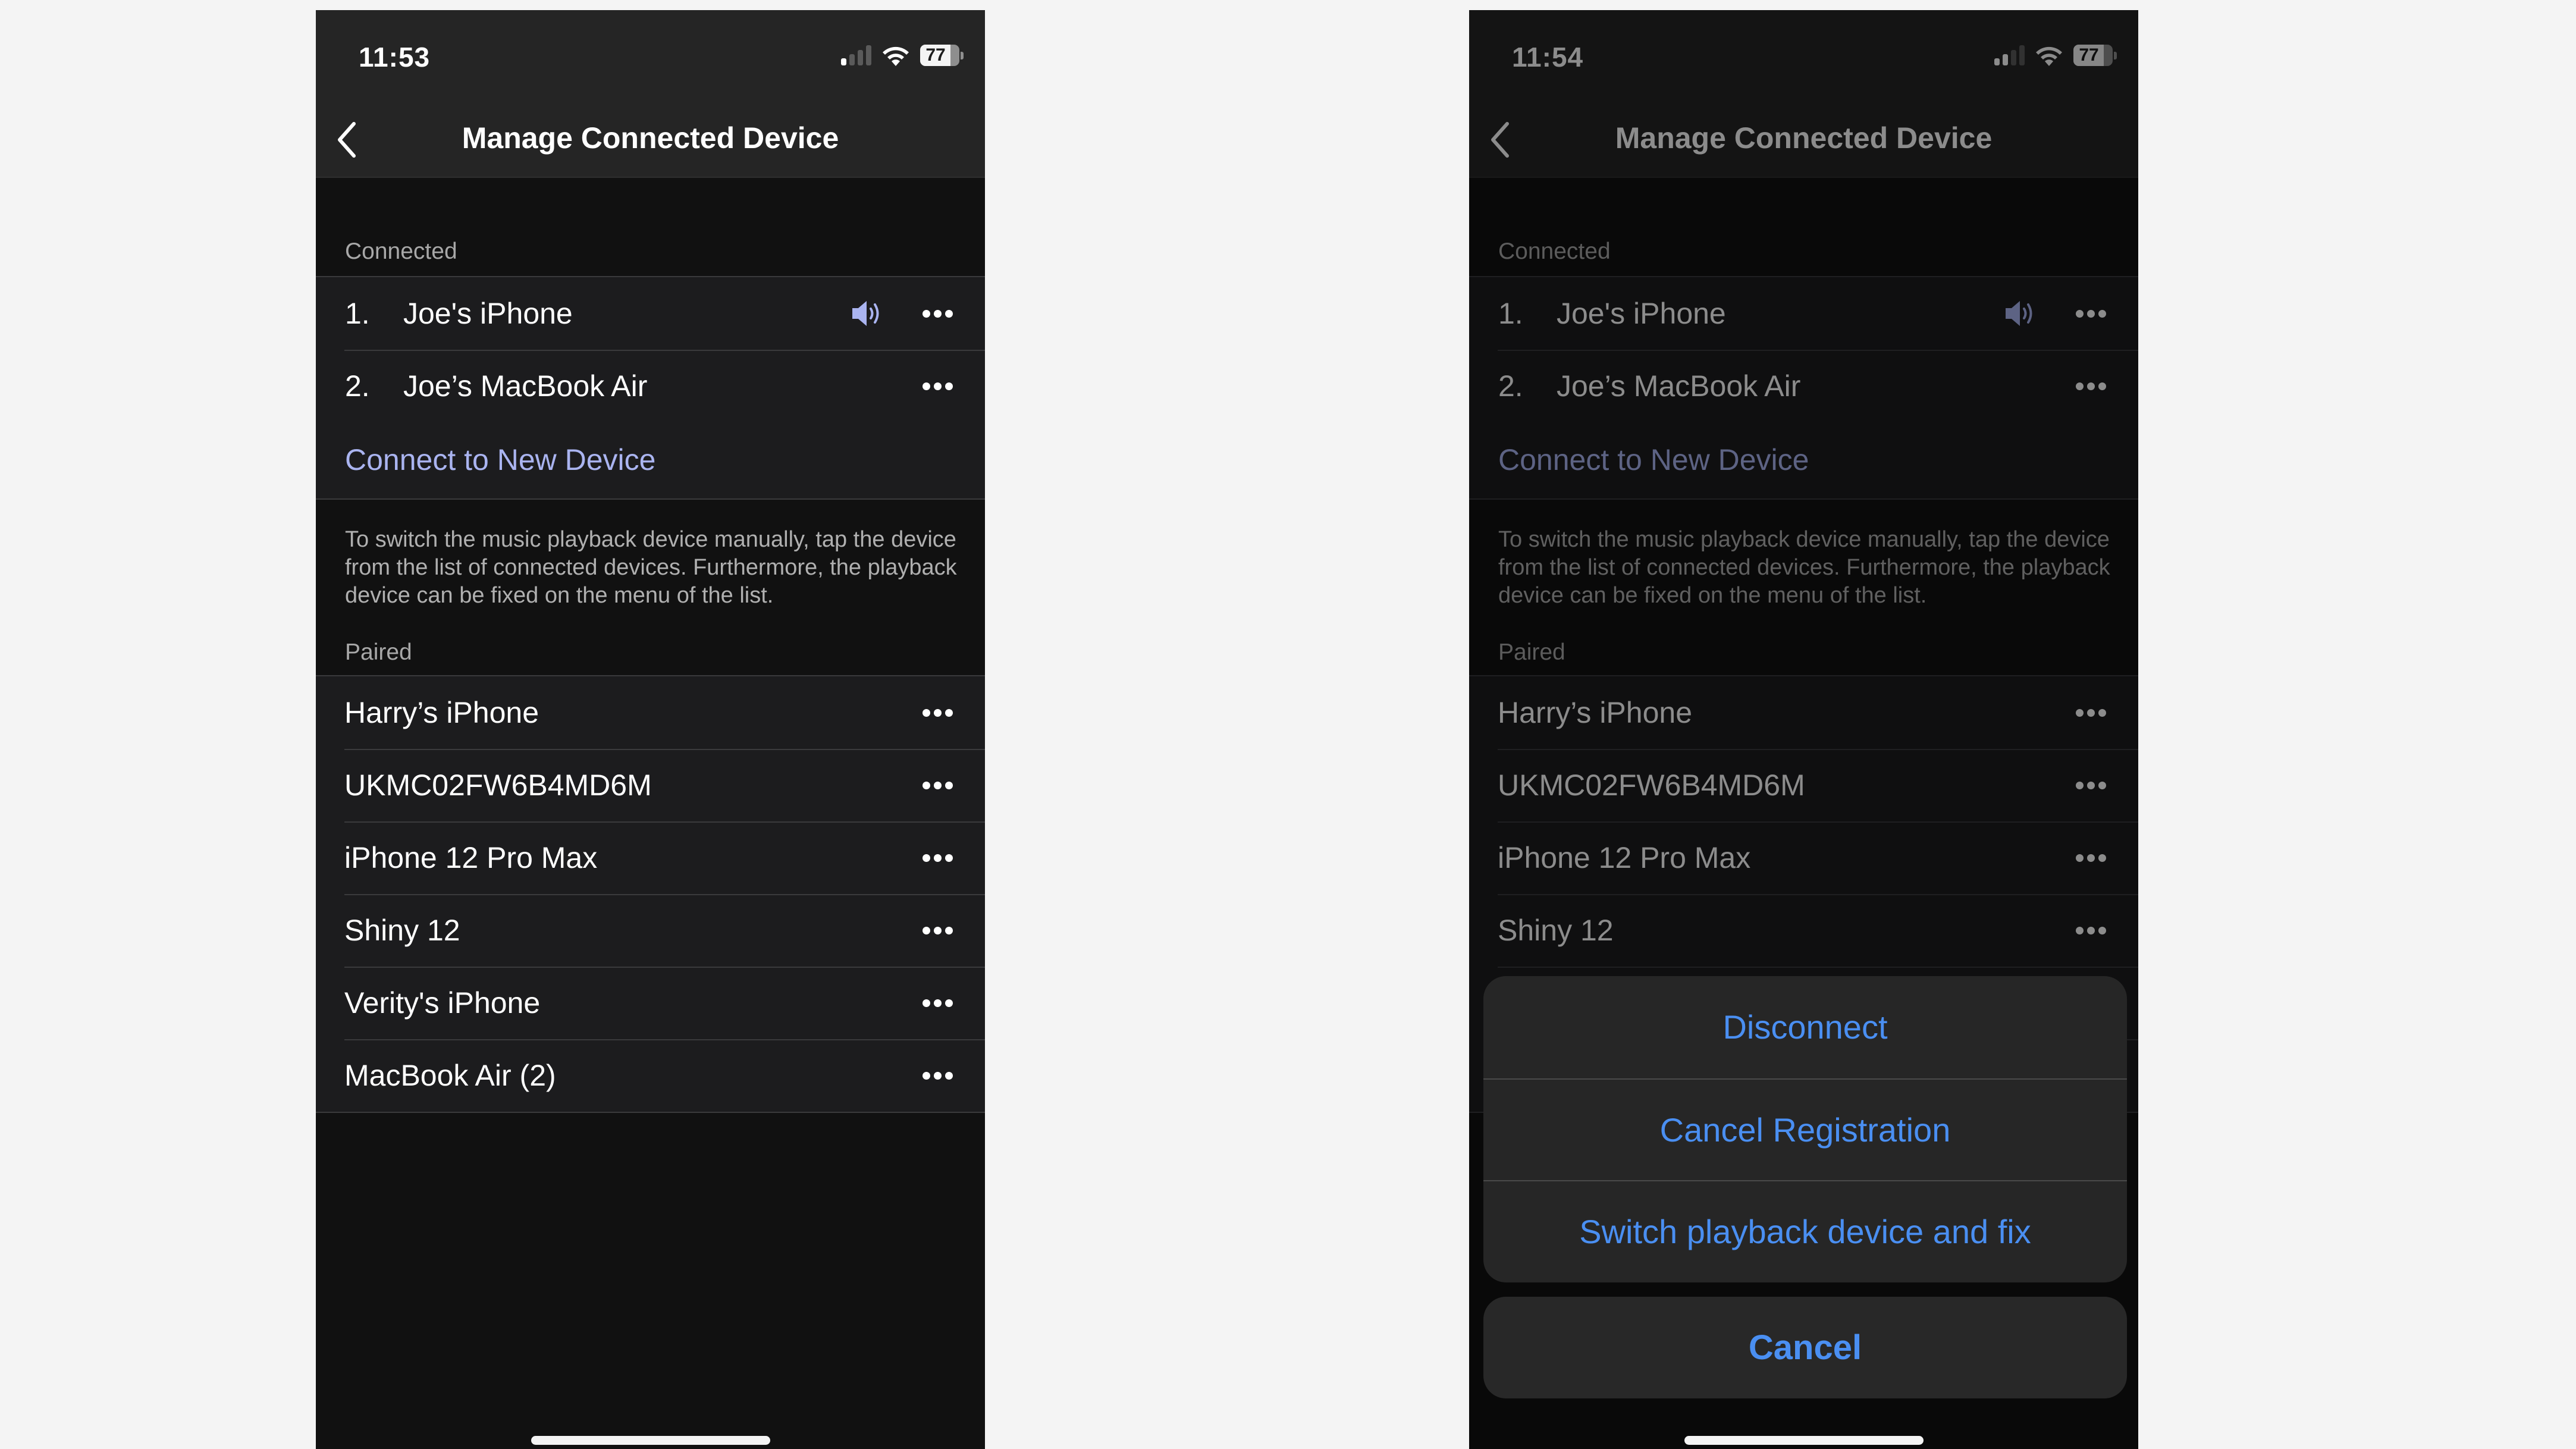 This screenshot has height=1449, width=2576. What do you see at coordinates (395, 57) in the screenshot?
I see `status-time: 11:53` at bounding box center [395, 57].